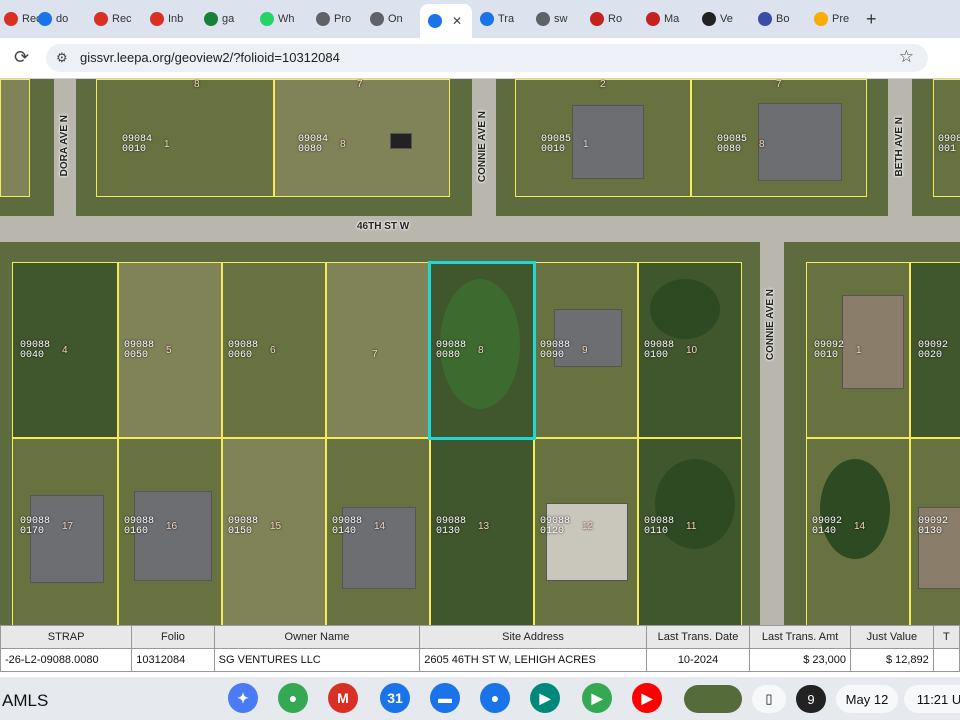 The height and width of the screenshot is (720, 960). I want to click on road-46th-st, so click(480, 229).